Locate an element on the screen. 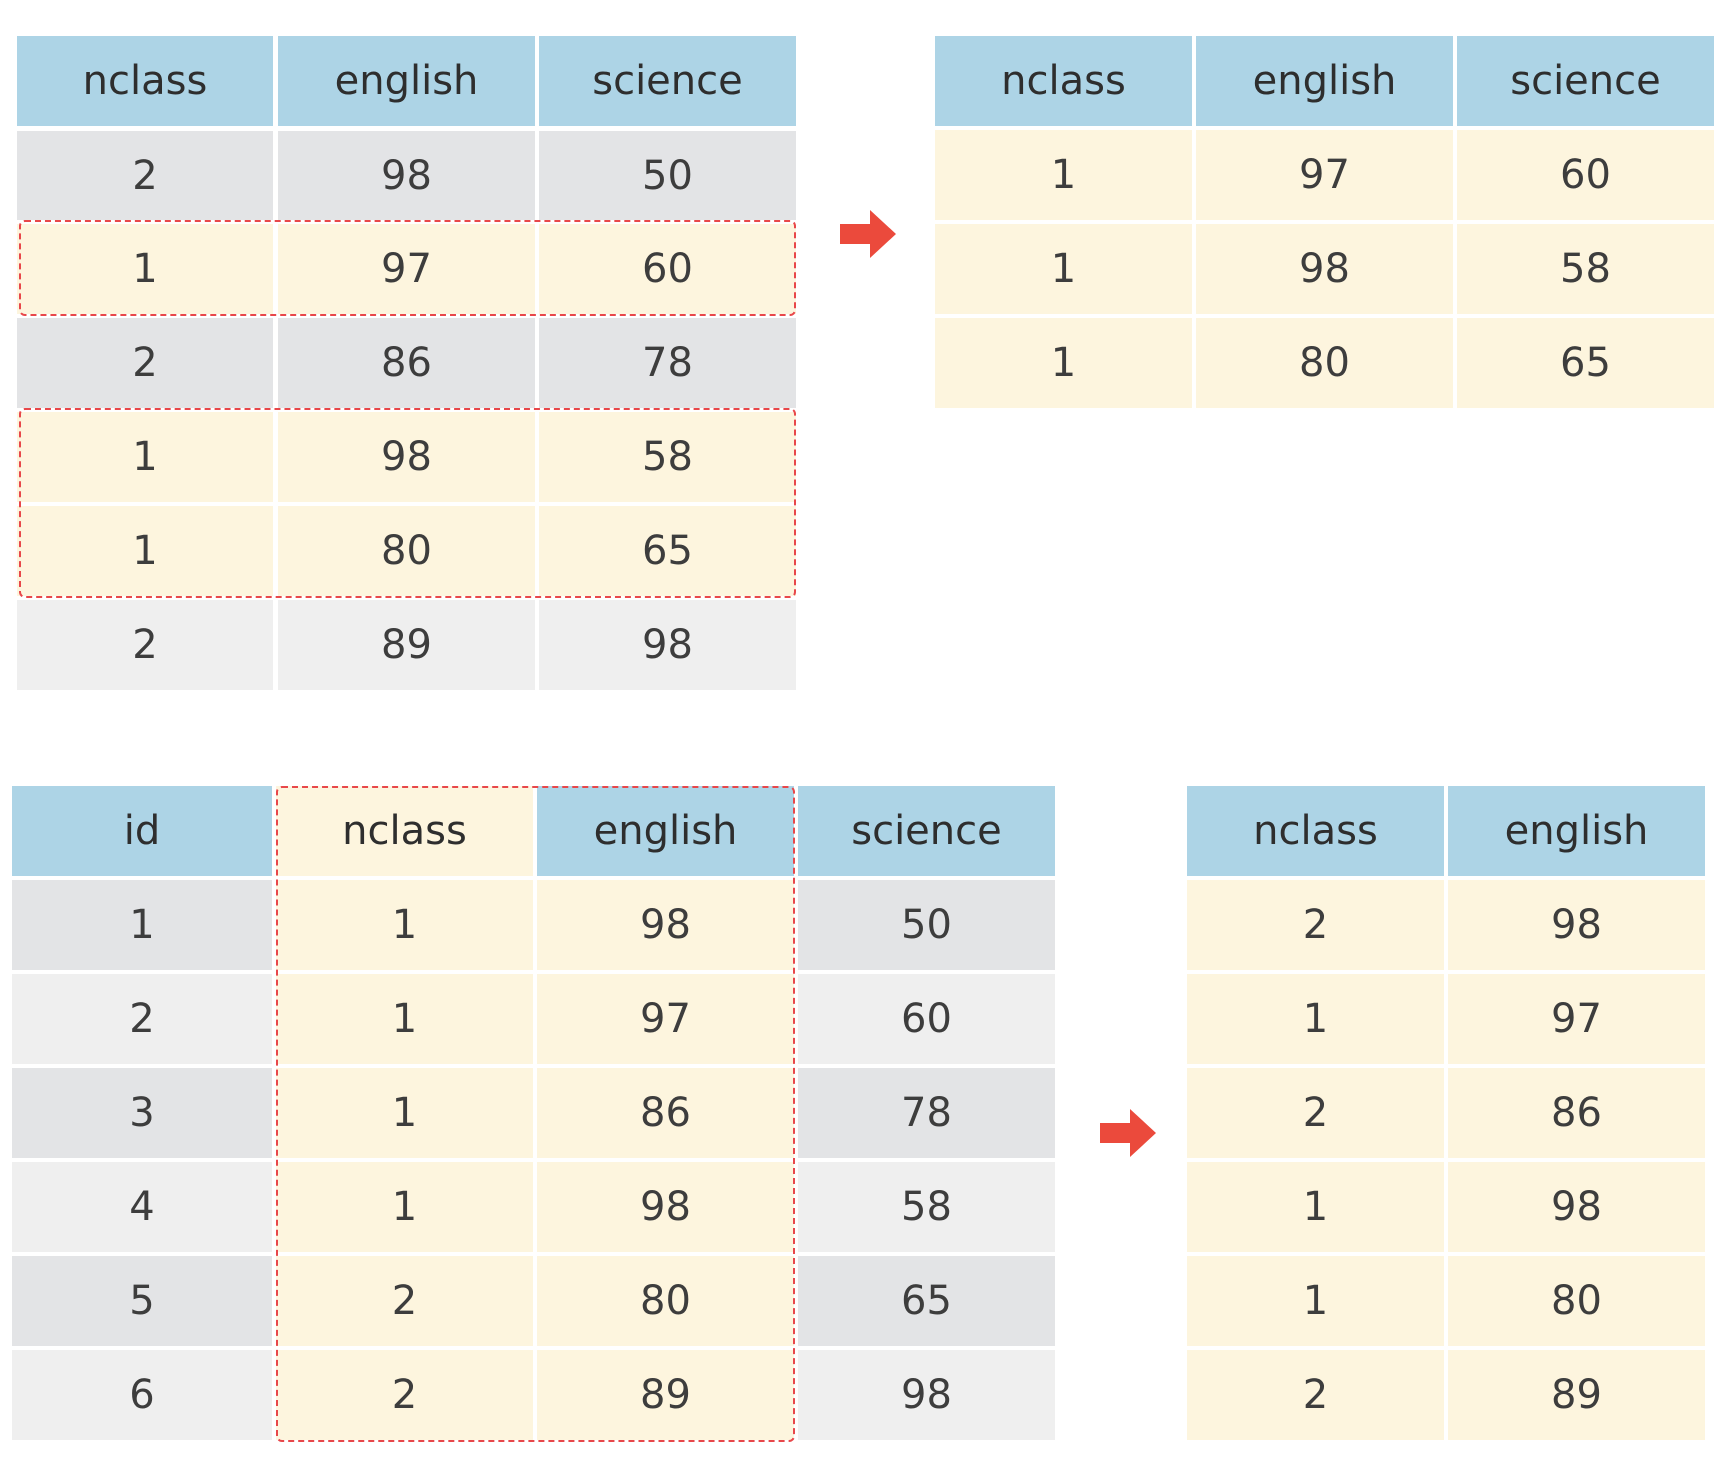  table1-cell: 78 is located at coordinates (667, 363).